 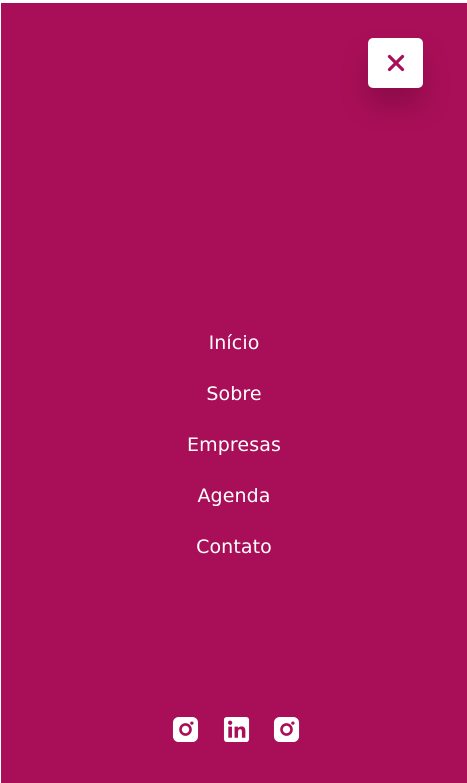 I want to click on nav-item-sobre: Sobre, so click(x=234, y=401).